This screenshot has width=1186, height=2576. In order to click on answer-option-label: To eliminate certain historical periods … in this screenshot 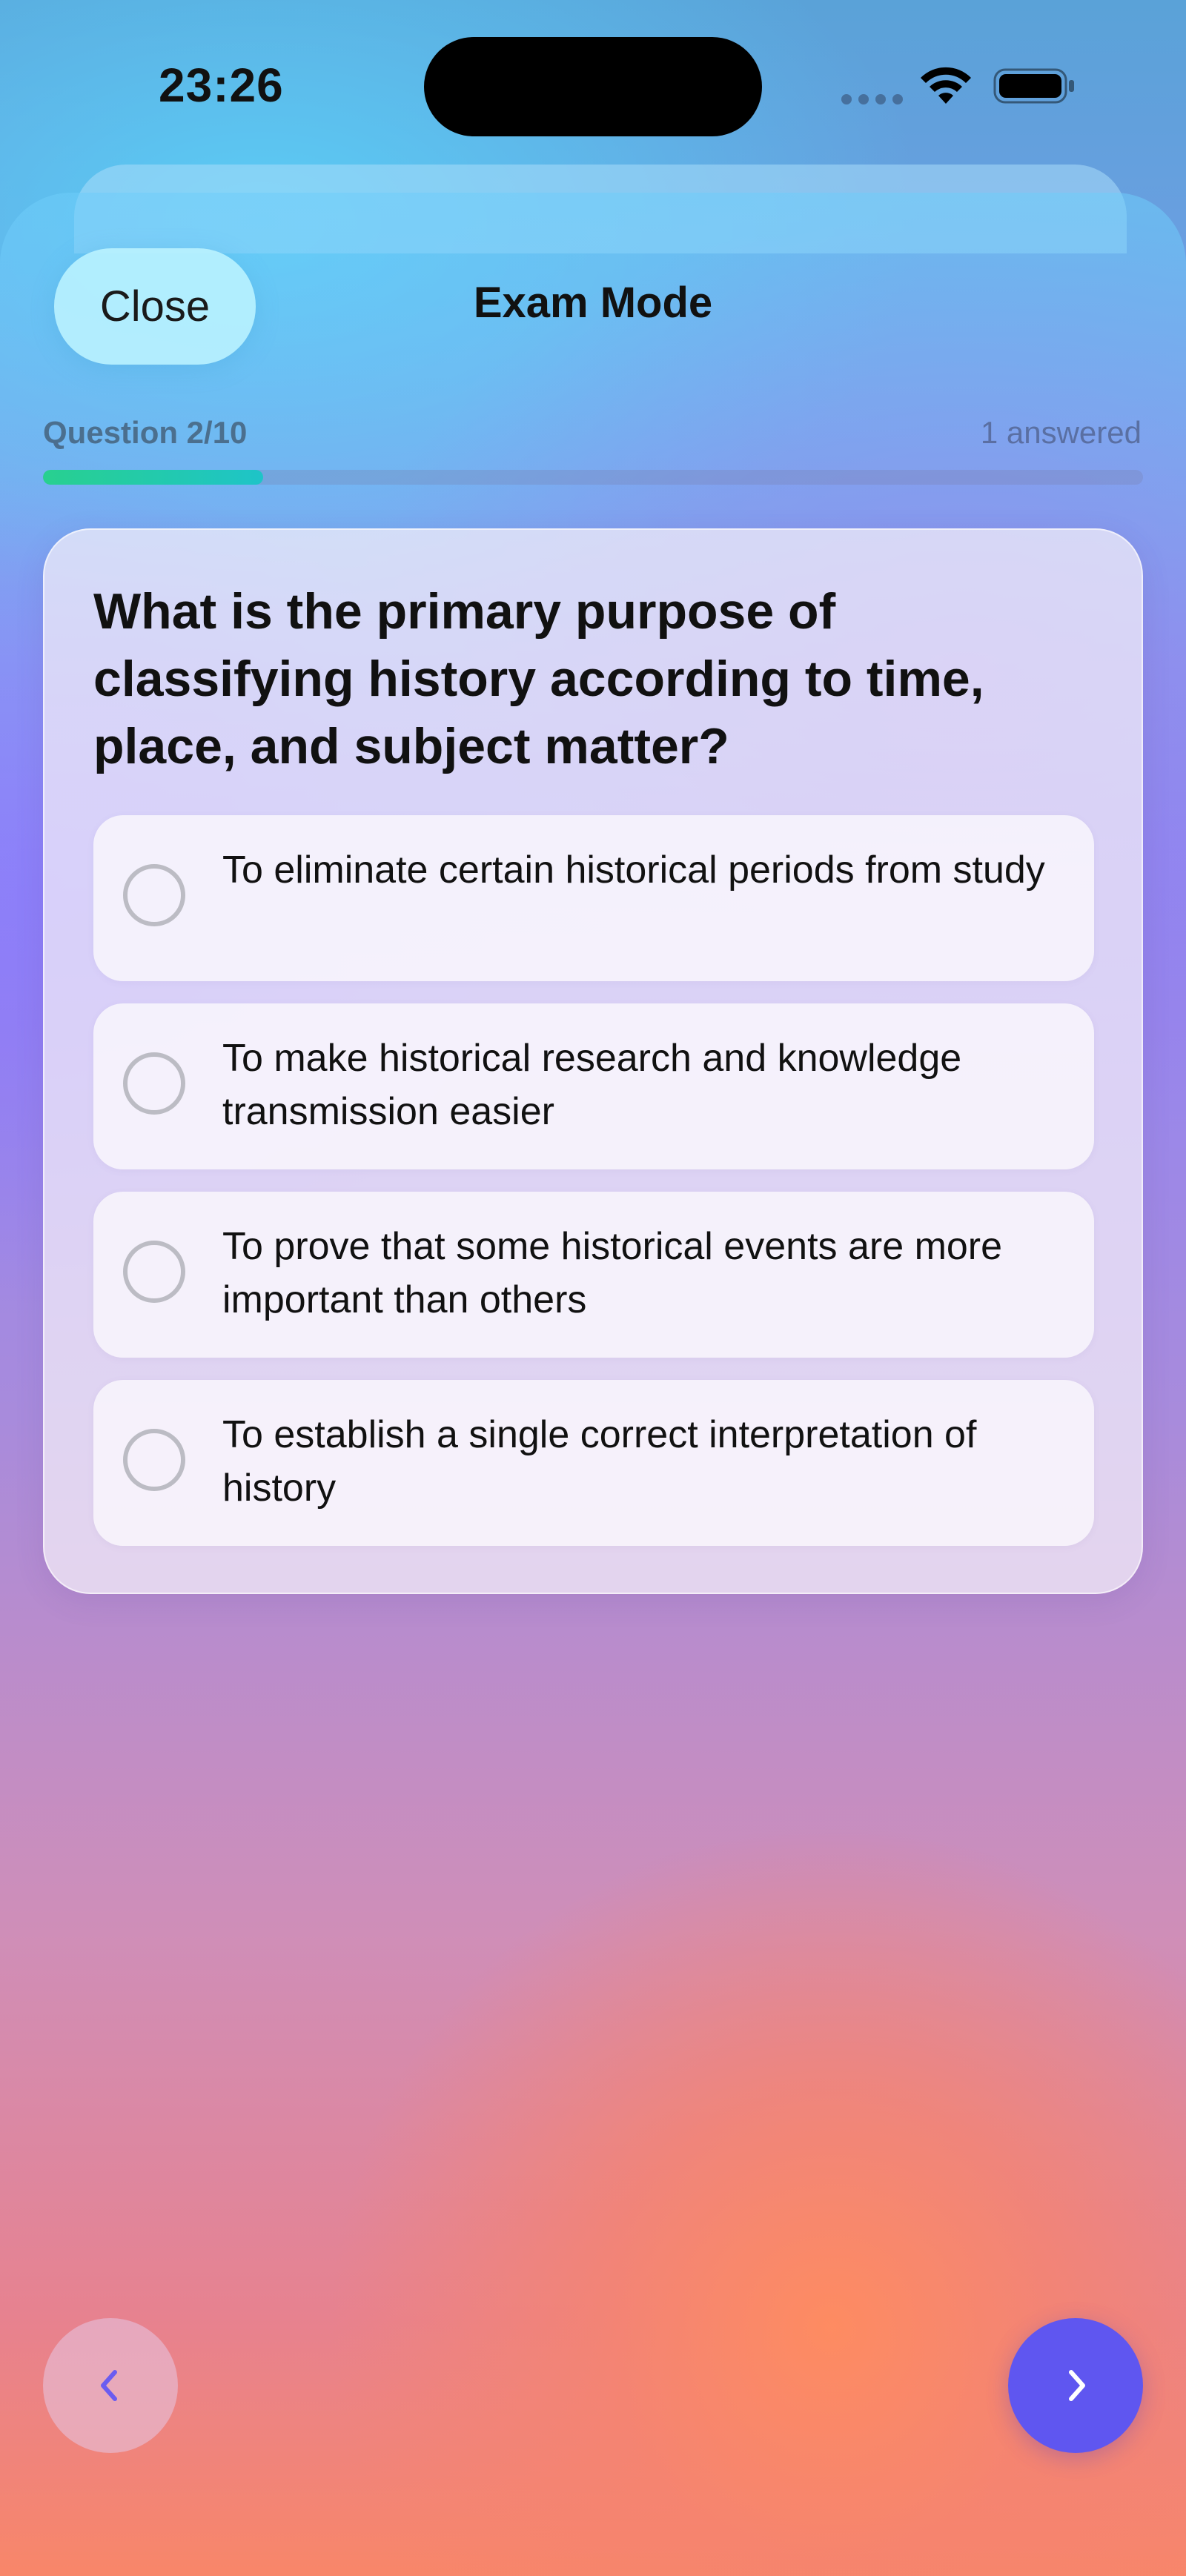, I will do `click(633, 871)`.